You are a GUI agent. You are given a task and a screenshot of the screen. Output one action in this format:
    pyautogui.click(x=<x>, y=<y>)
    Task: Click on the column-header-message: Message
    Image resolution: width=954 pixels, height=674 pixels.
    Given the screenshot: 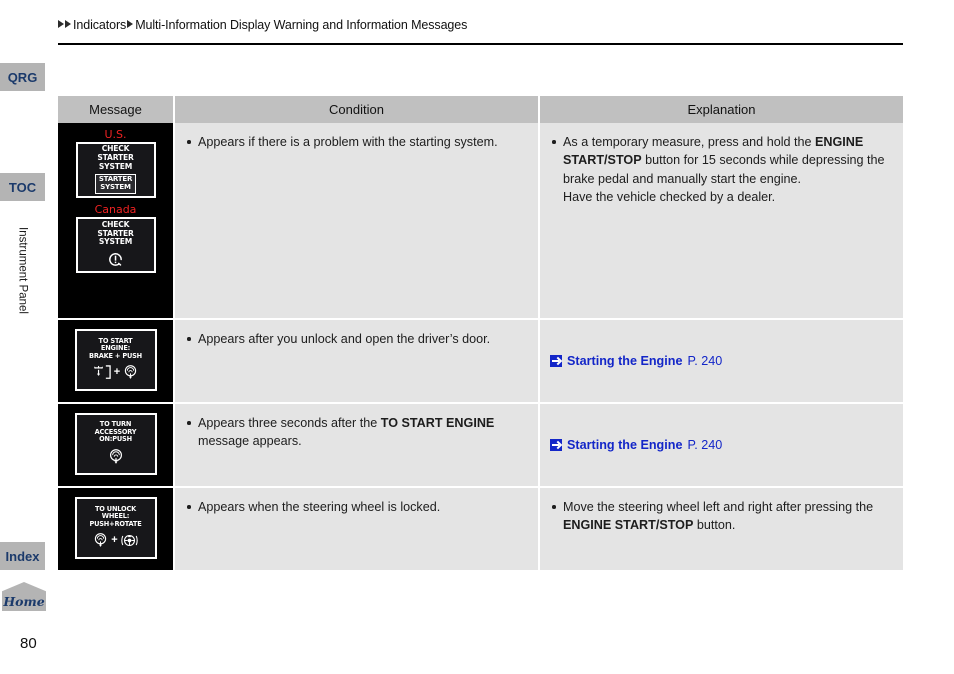 What is the action you would take?
    pyautogui.click(x=115, y=109)
    